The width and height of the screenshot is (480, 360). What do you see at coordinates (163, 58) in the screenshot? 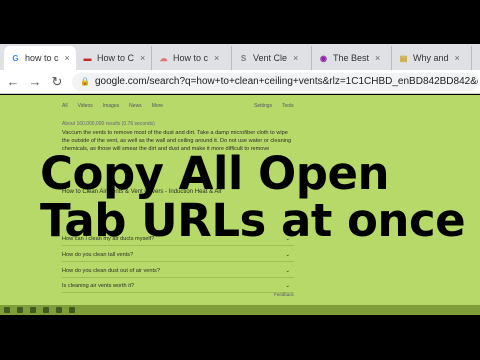
I see `cloud-icon: ☁` at bounding box center [163, 58].